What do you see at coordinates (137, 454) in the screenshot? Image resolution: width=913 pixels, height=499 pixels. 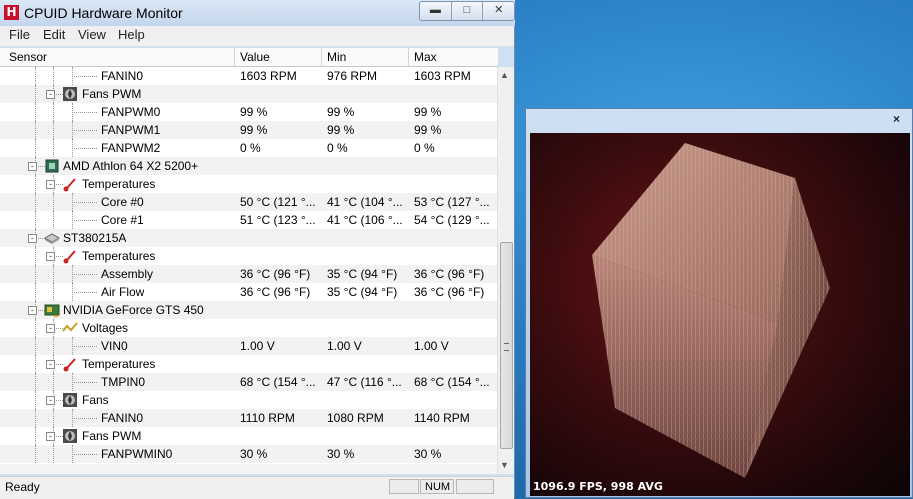 I see `sensor-name: FANPWMIN0` at bounding box center [137, 454].